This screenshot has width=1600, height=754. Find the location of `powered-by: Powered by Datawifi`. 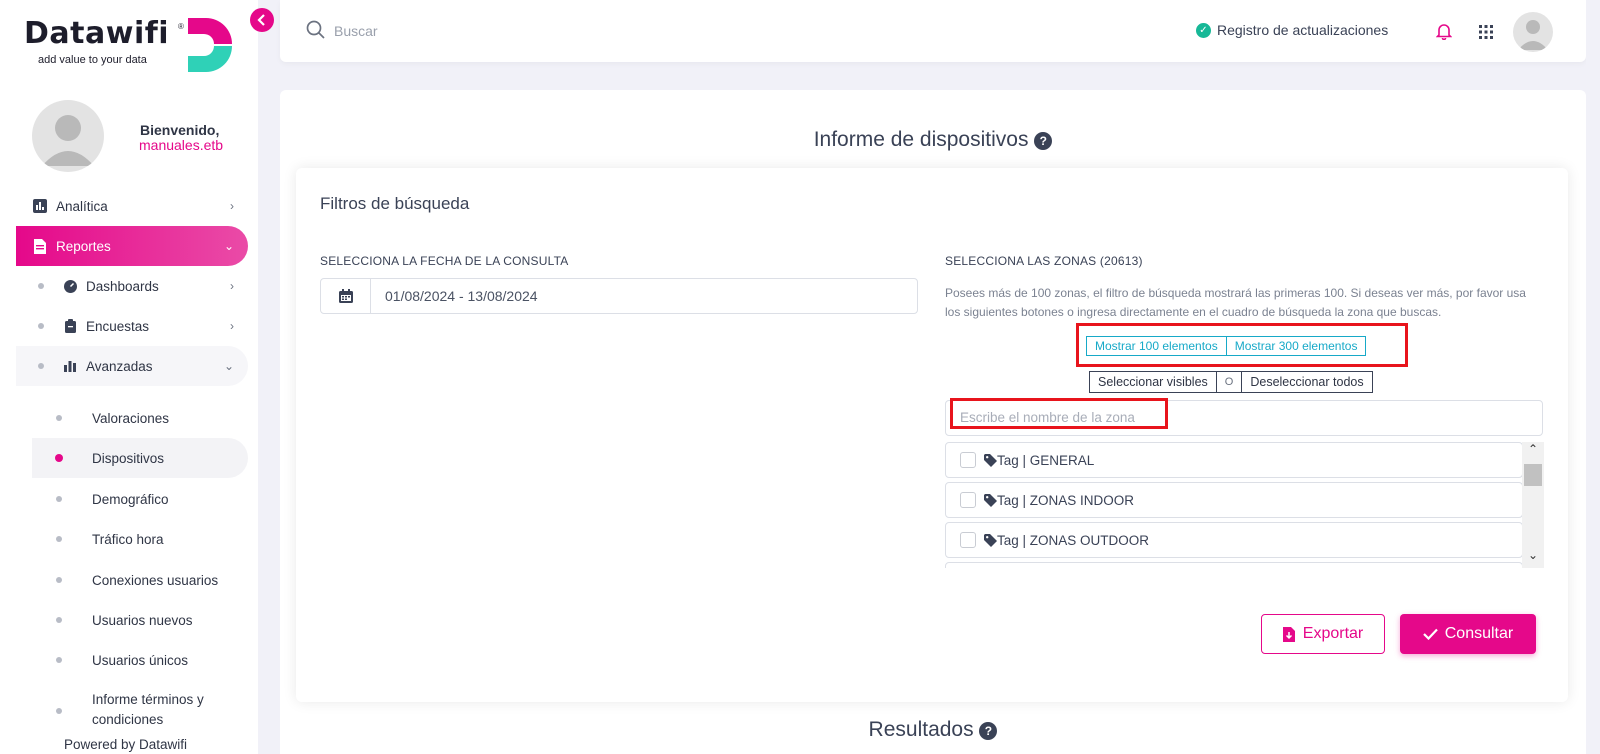

powered-by: Powered by Datawifi is located at coordinates (126, 744).